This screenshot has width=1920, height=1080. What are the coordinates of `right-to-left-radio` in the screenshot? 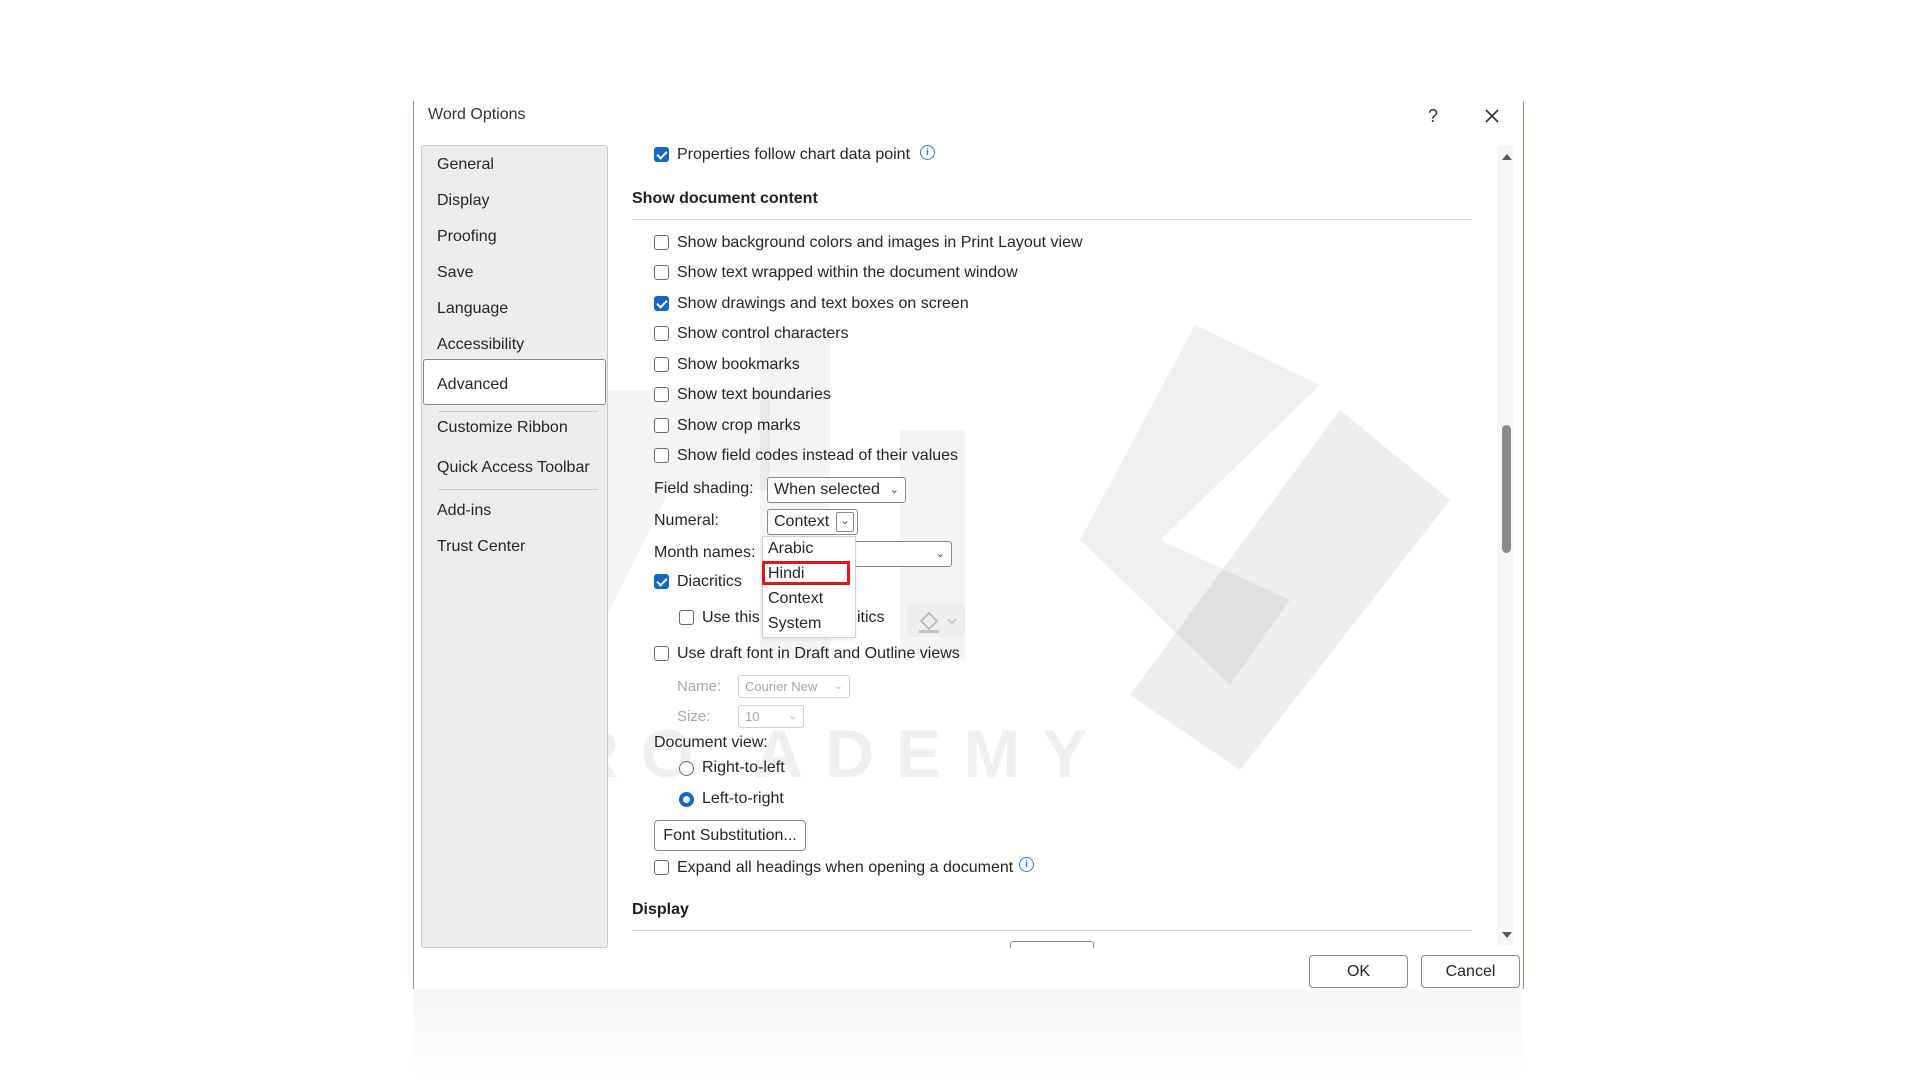 It's located at (686, 768).